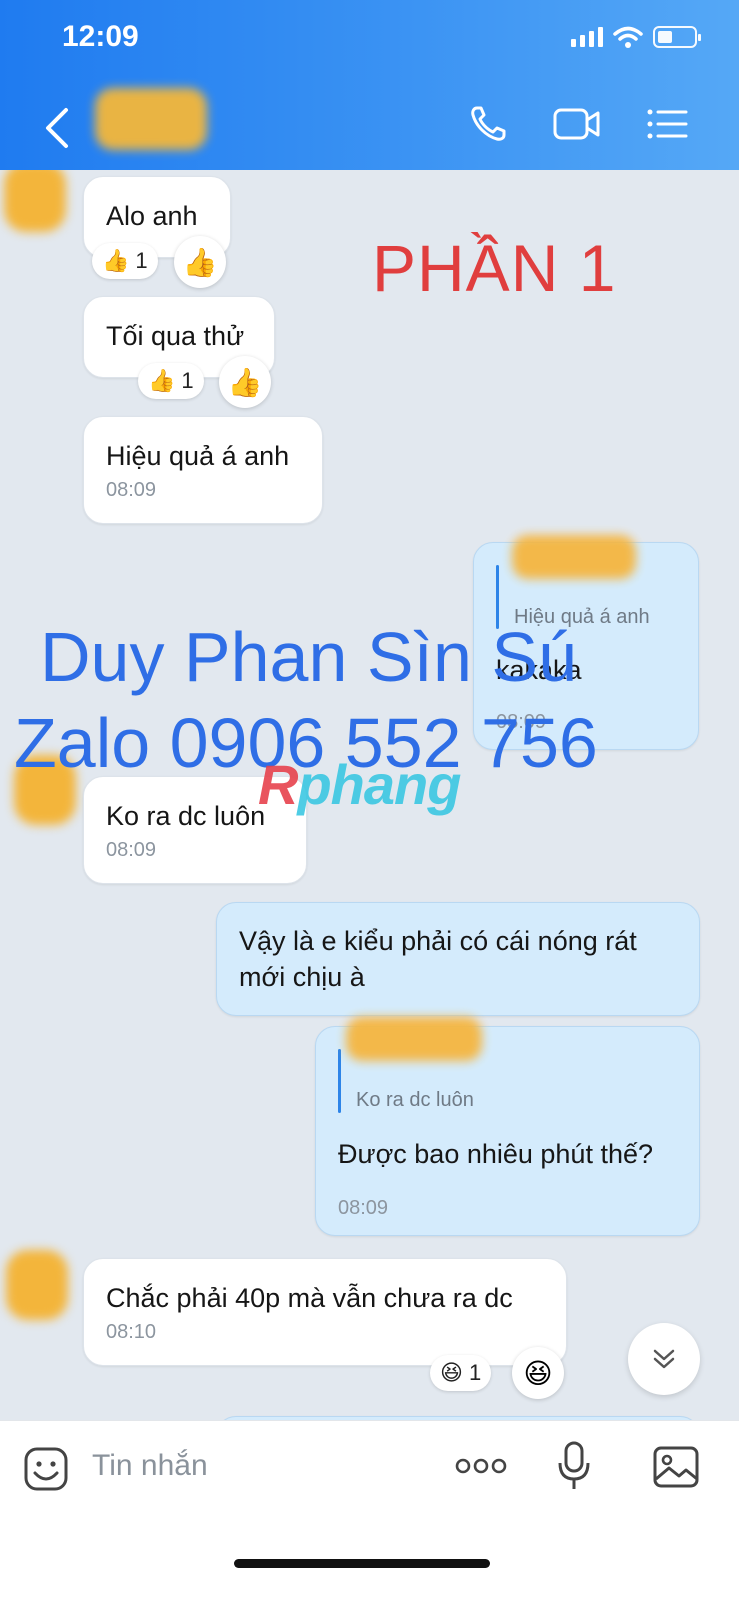  I want to click on brand-letter: R, so click(278, 784).